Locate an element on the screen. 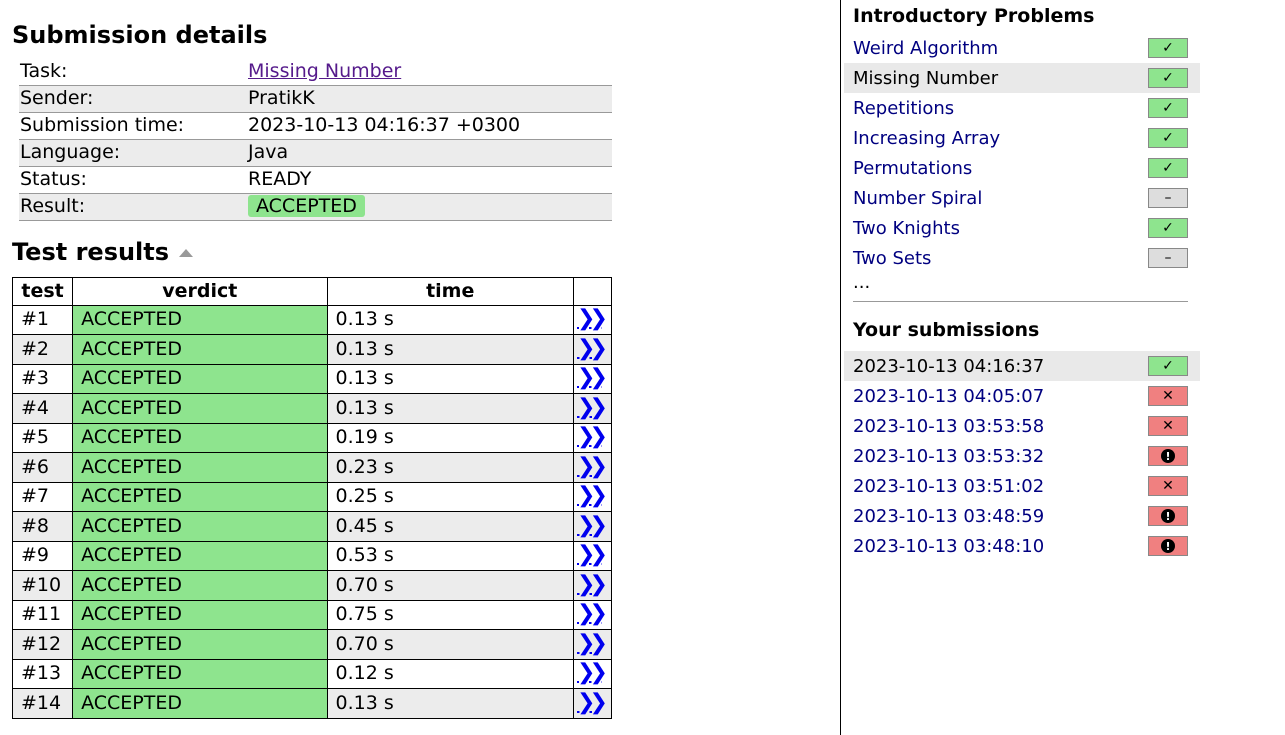 Image resolution: width=1285 pixels, height=735 pixels. test-number: #6 is located at coordinates (42, 467).